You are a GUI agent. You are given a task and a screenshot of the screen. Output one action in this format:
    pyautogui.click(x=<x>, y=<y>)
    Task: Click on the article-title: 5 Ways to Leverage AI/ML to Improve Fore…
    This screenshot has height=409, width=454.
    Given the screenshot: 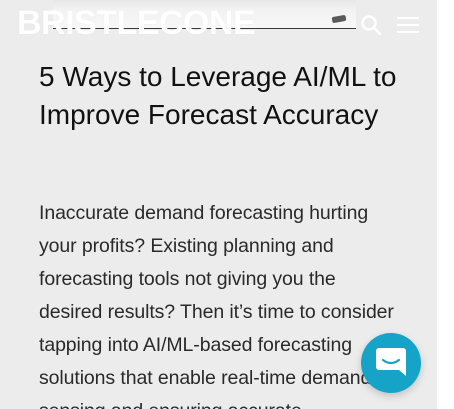 What is the action you would take?
    pyautogui.click(x=218, y=95)
    